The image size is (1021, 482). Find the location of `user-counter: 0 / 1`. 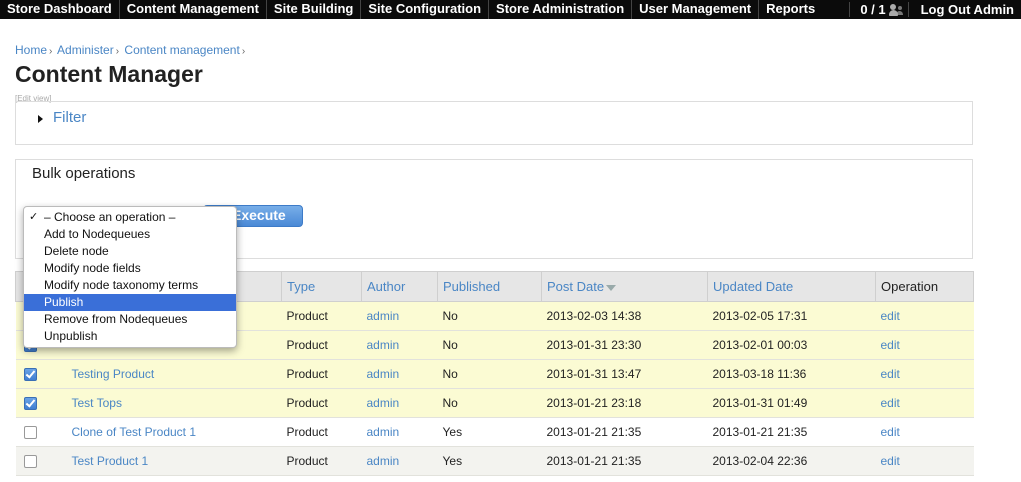

user-counter: 0 / 1 is located at coordinates (878, 9).